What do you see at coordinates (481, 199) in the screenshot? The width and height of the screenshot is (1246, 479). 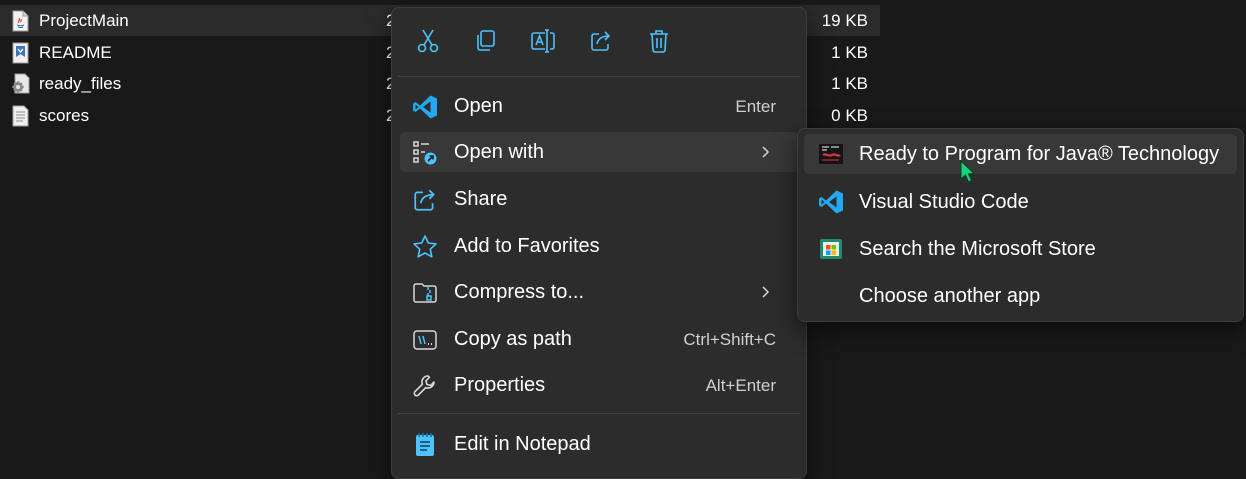 I see `menu-item-label: Share` at bounding box center [481, 199].